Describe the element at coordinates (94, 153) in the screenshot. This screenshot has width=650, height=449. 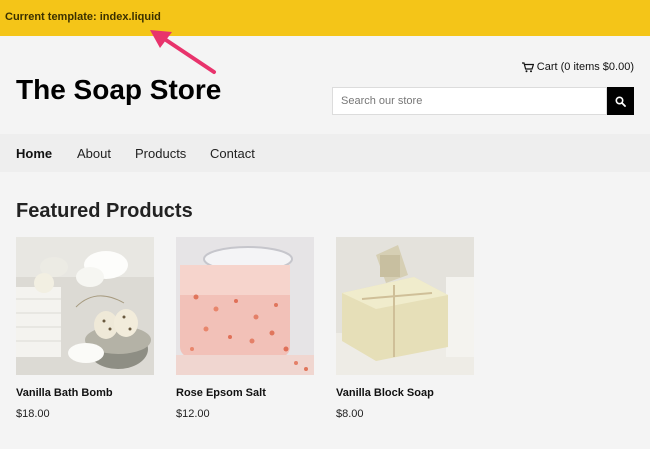
I see `nav-item-about: About` at that location.